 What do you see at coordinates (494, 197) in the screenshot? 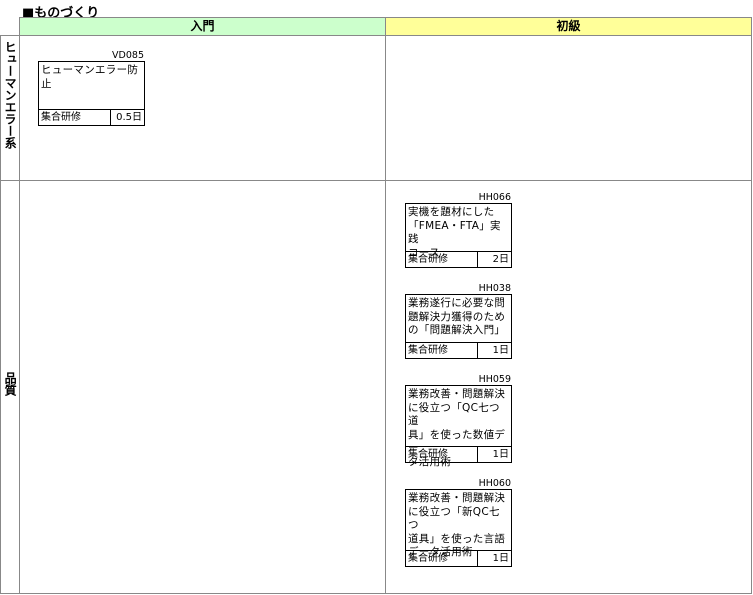
I see `course-code: HH066` at bounding box center [494, 197].